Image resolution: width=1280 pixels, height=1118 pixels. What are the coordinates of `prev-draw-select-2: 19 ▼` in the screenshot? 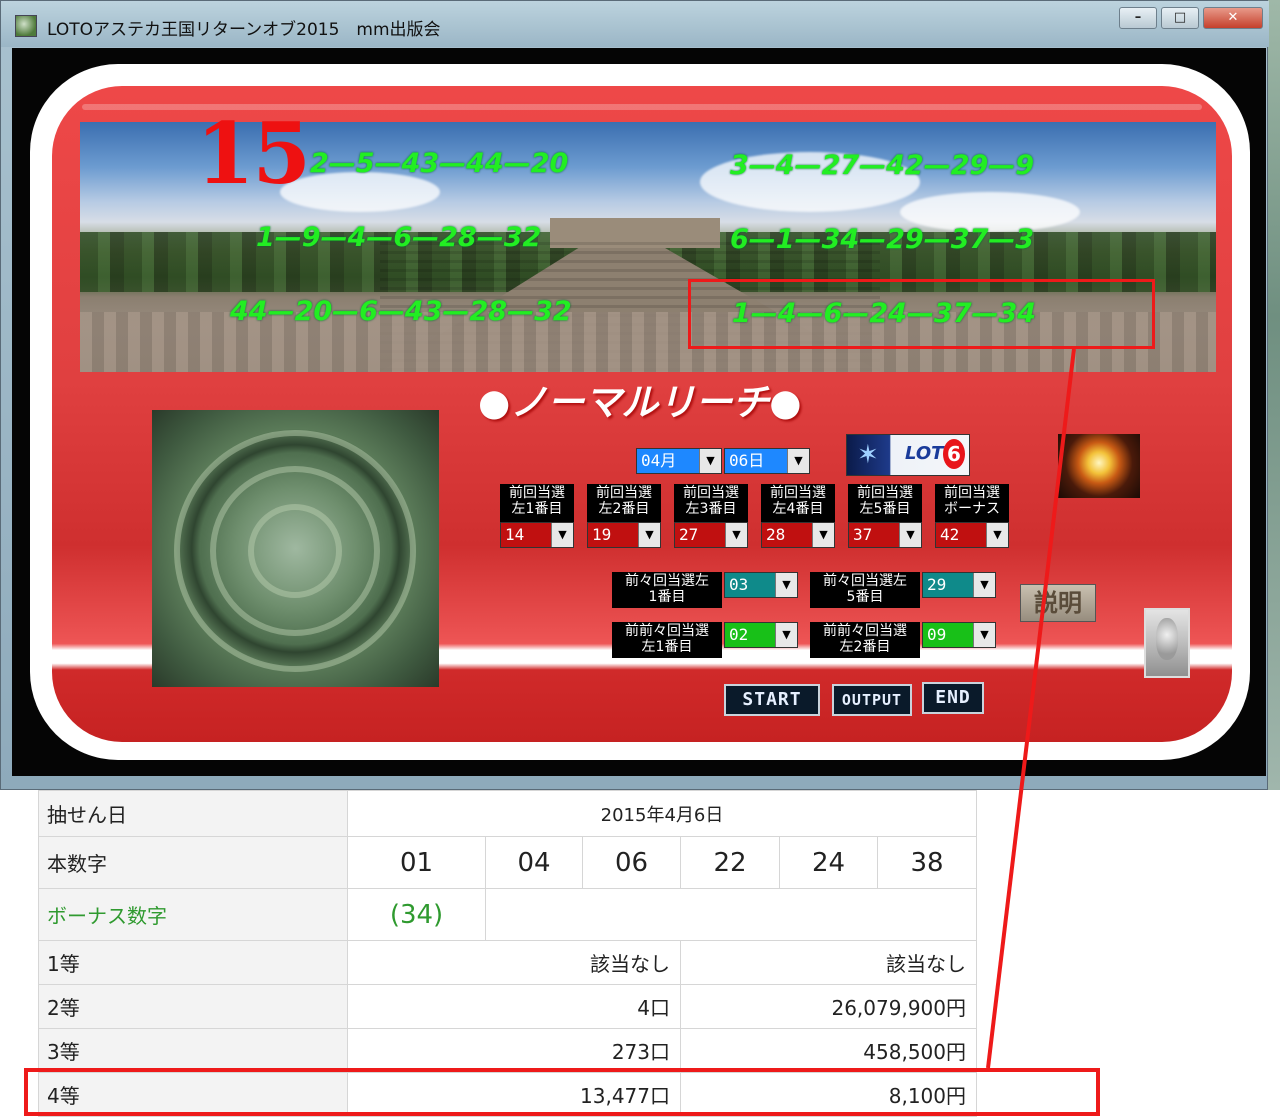 It's located at (624, 535).